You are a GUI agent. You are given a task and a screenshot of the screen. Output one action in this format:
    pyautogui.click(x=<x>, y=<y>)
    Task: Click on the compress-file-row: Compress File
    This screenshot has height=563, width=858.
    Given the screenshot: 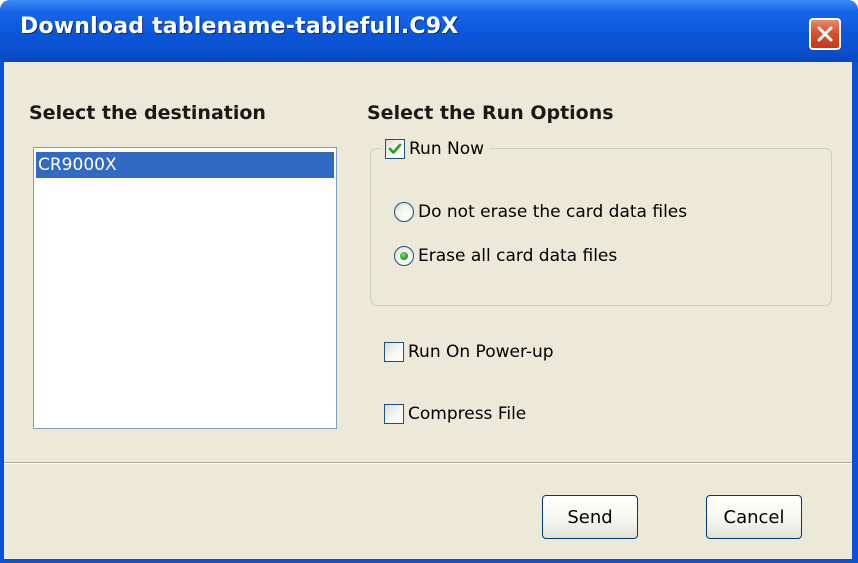 What is the action you would take?
    pyautogui.click(x=455, y=414)
    